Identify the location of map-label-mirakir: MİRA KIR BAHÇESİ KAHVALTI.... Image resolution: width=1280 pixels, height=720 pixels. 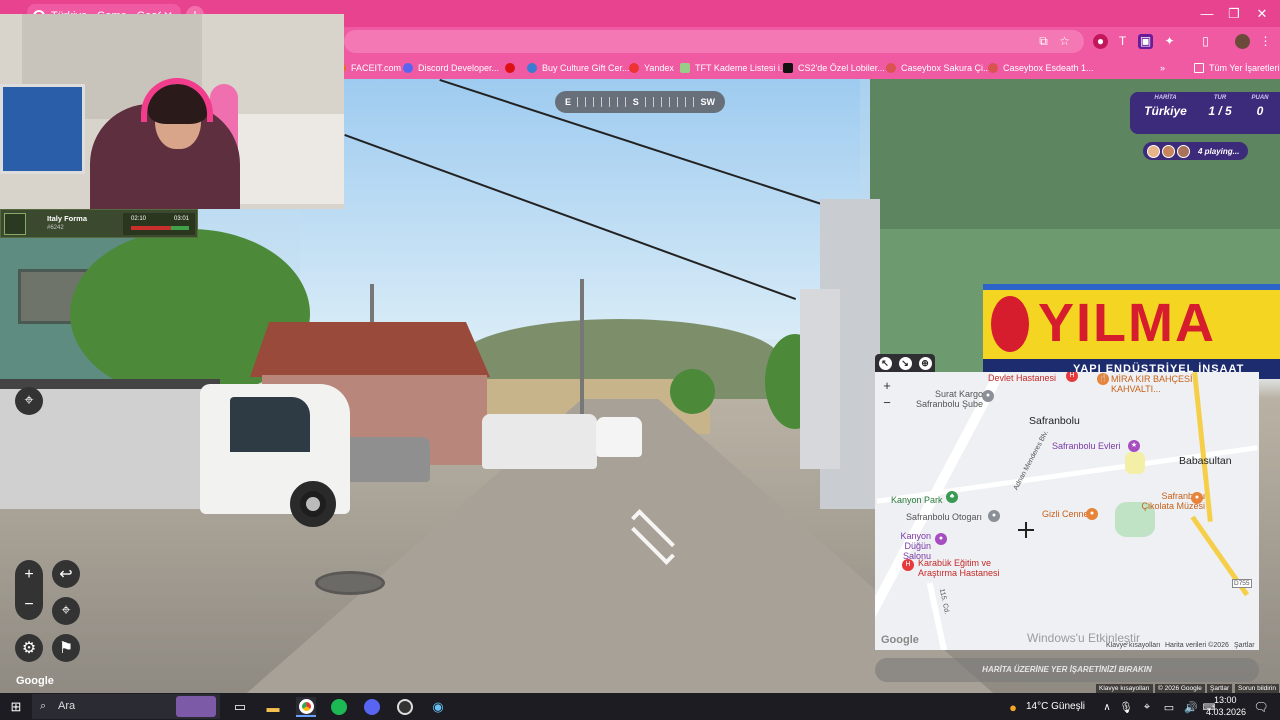
(1152, 384).